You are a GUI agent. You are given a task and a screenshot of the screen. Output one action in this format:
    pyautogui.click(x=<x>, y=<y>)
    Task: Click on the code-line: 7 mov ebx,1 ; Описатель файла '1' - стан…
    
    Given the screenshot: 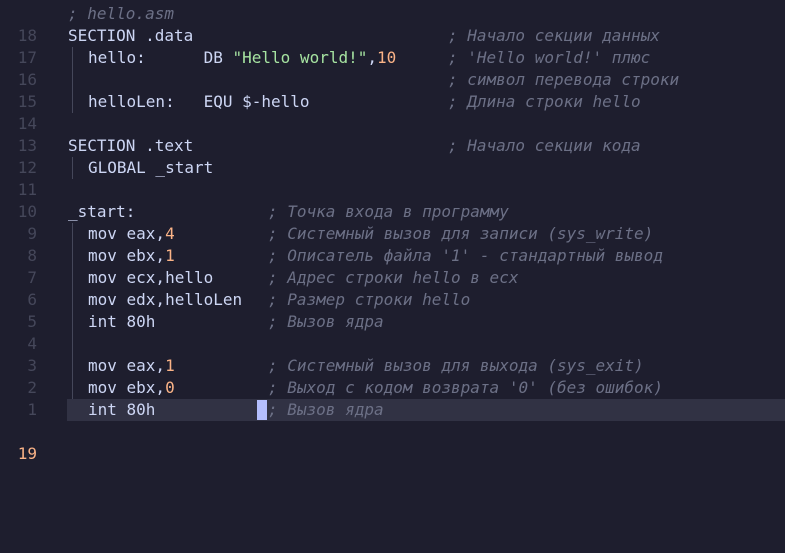 What is the action you would take?
    pyautogui.click(x=392, y=266)
    